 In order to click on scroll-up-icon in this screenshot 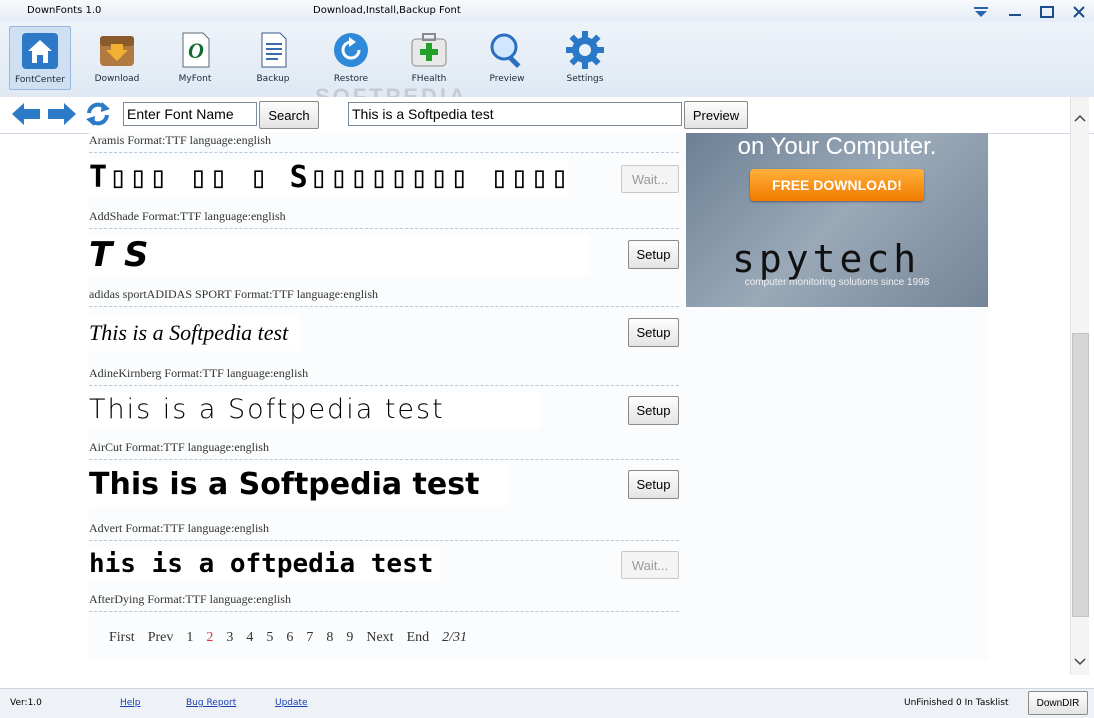, I will do `click(1080, 118)`.